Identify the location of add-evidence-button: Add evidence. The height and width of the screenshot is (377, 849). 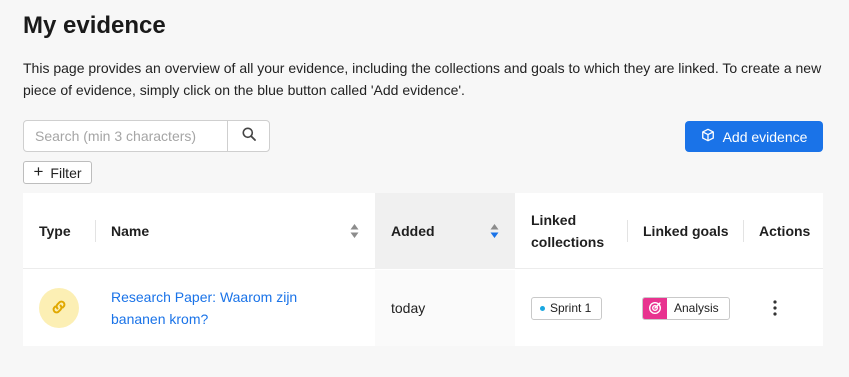
(754, 136).